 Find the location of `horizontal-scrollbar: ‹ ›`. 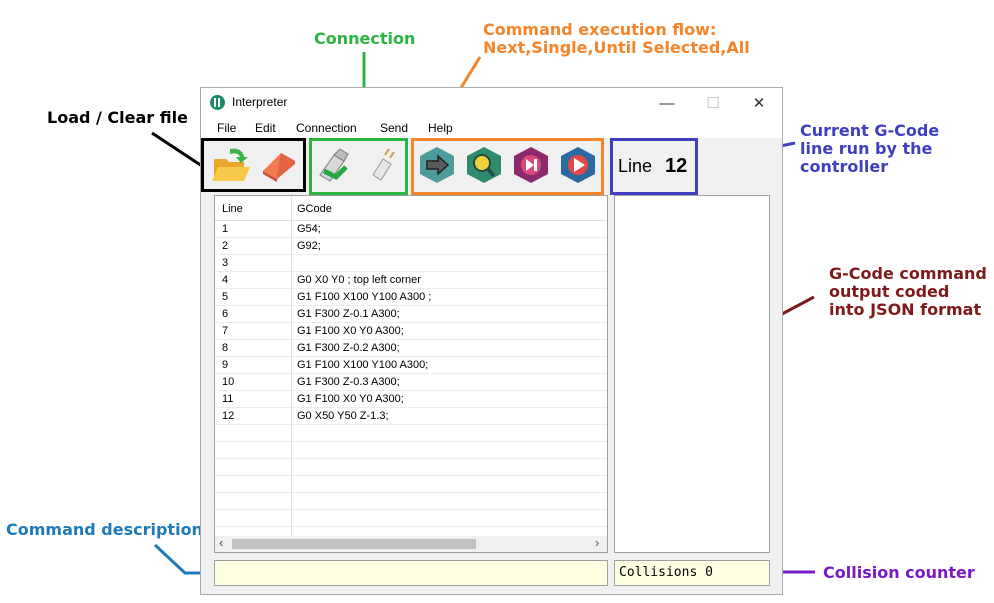

horizontal-scrollbar: ‹ › is located at coordinates (411, 543).